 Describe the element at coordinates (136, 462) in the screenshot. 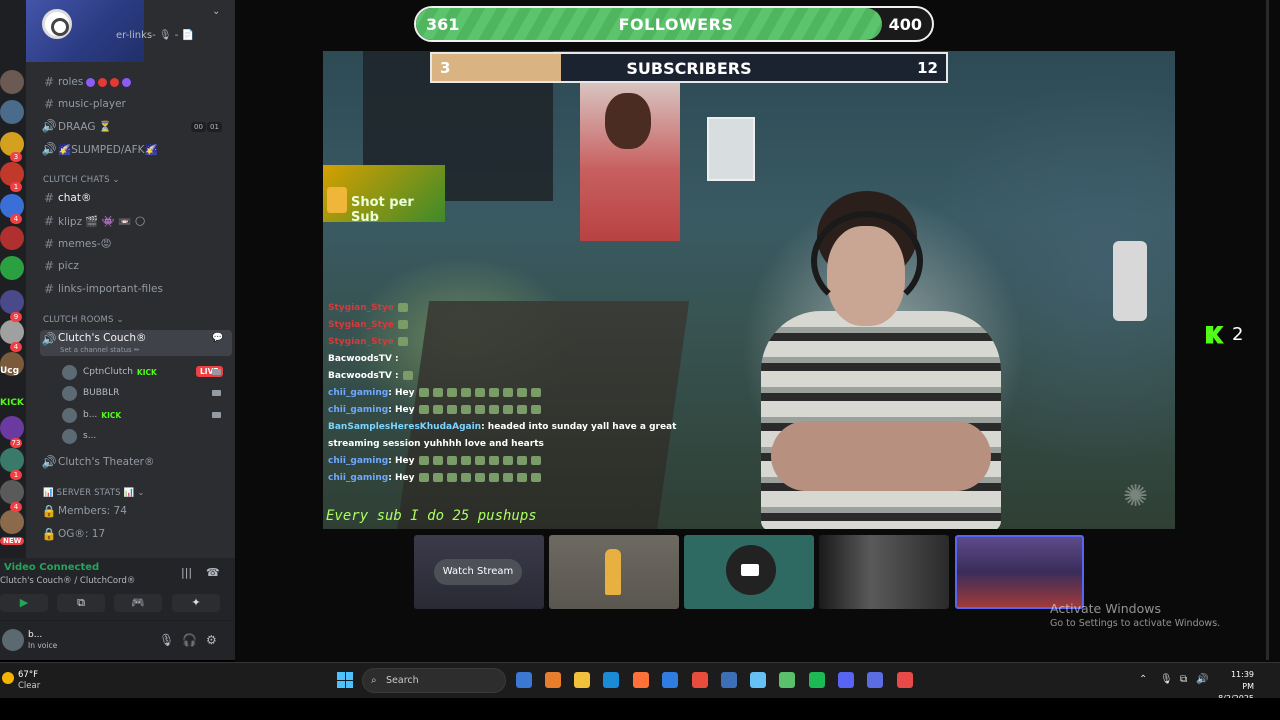

I see `voice-channel-theater: 🔊 Clutch's Theater®` at that location.